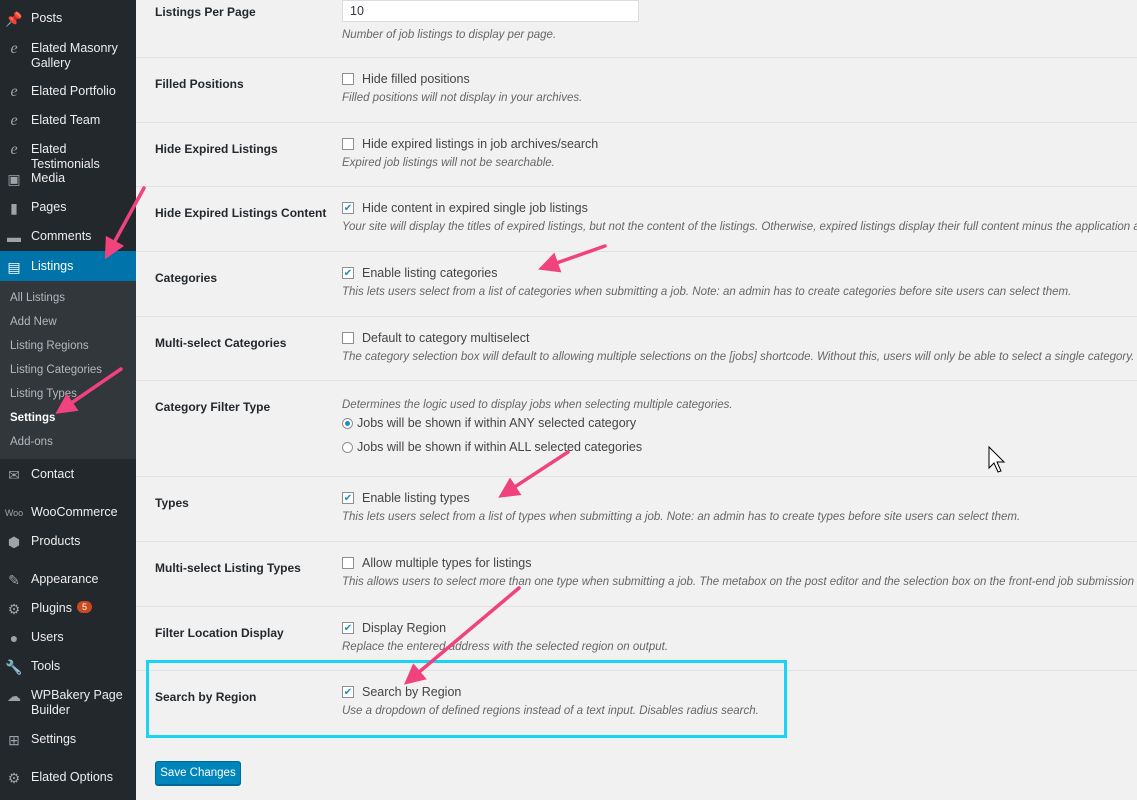 The height and width of the screenshot is (800, 1137). What do you see at coordinates (14, 608) in the screenshot?
I see `plugins-icon: ⚙` at bounding box center [14, 608].